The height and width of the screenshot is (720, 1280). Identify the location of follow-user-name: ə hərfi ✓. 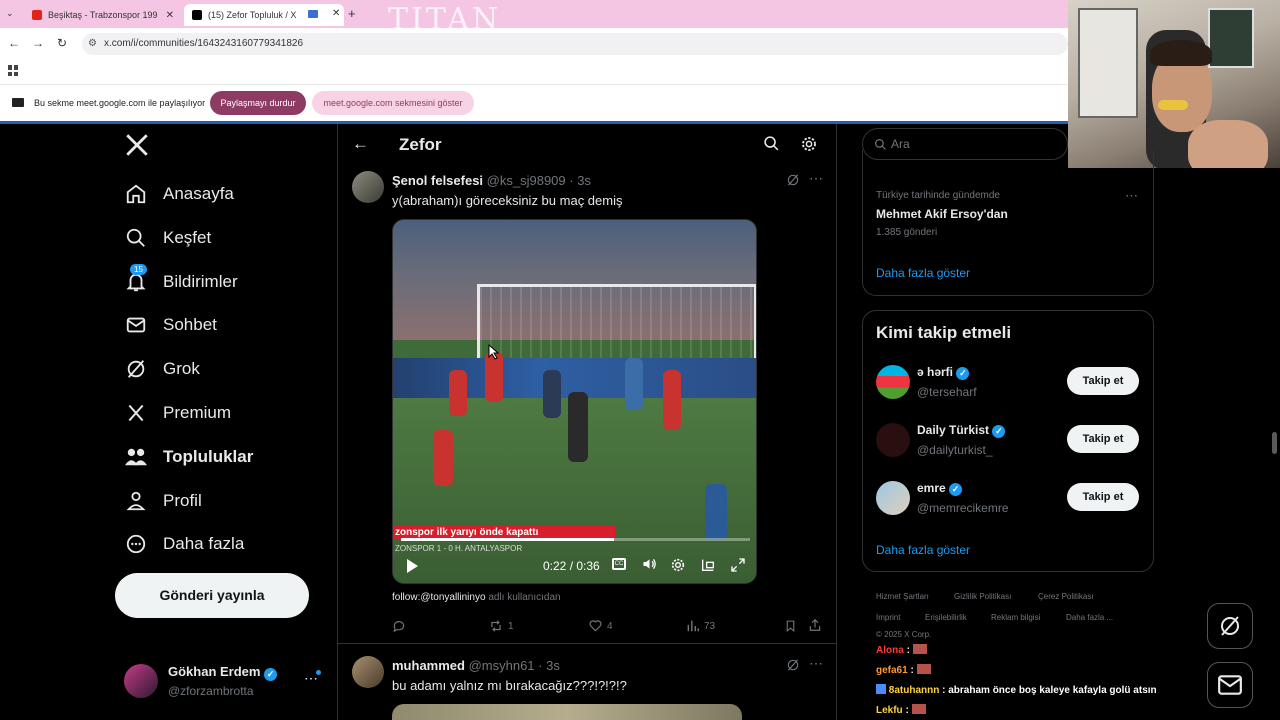
(943, 372).